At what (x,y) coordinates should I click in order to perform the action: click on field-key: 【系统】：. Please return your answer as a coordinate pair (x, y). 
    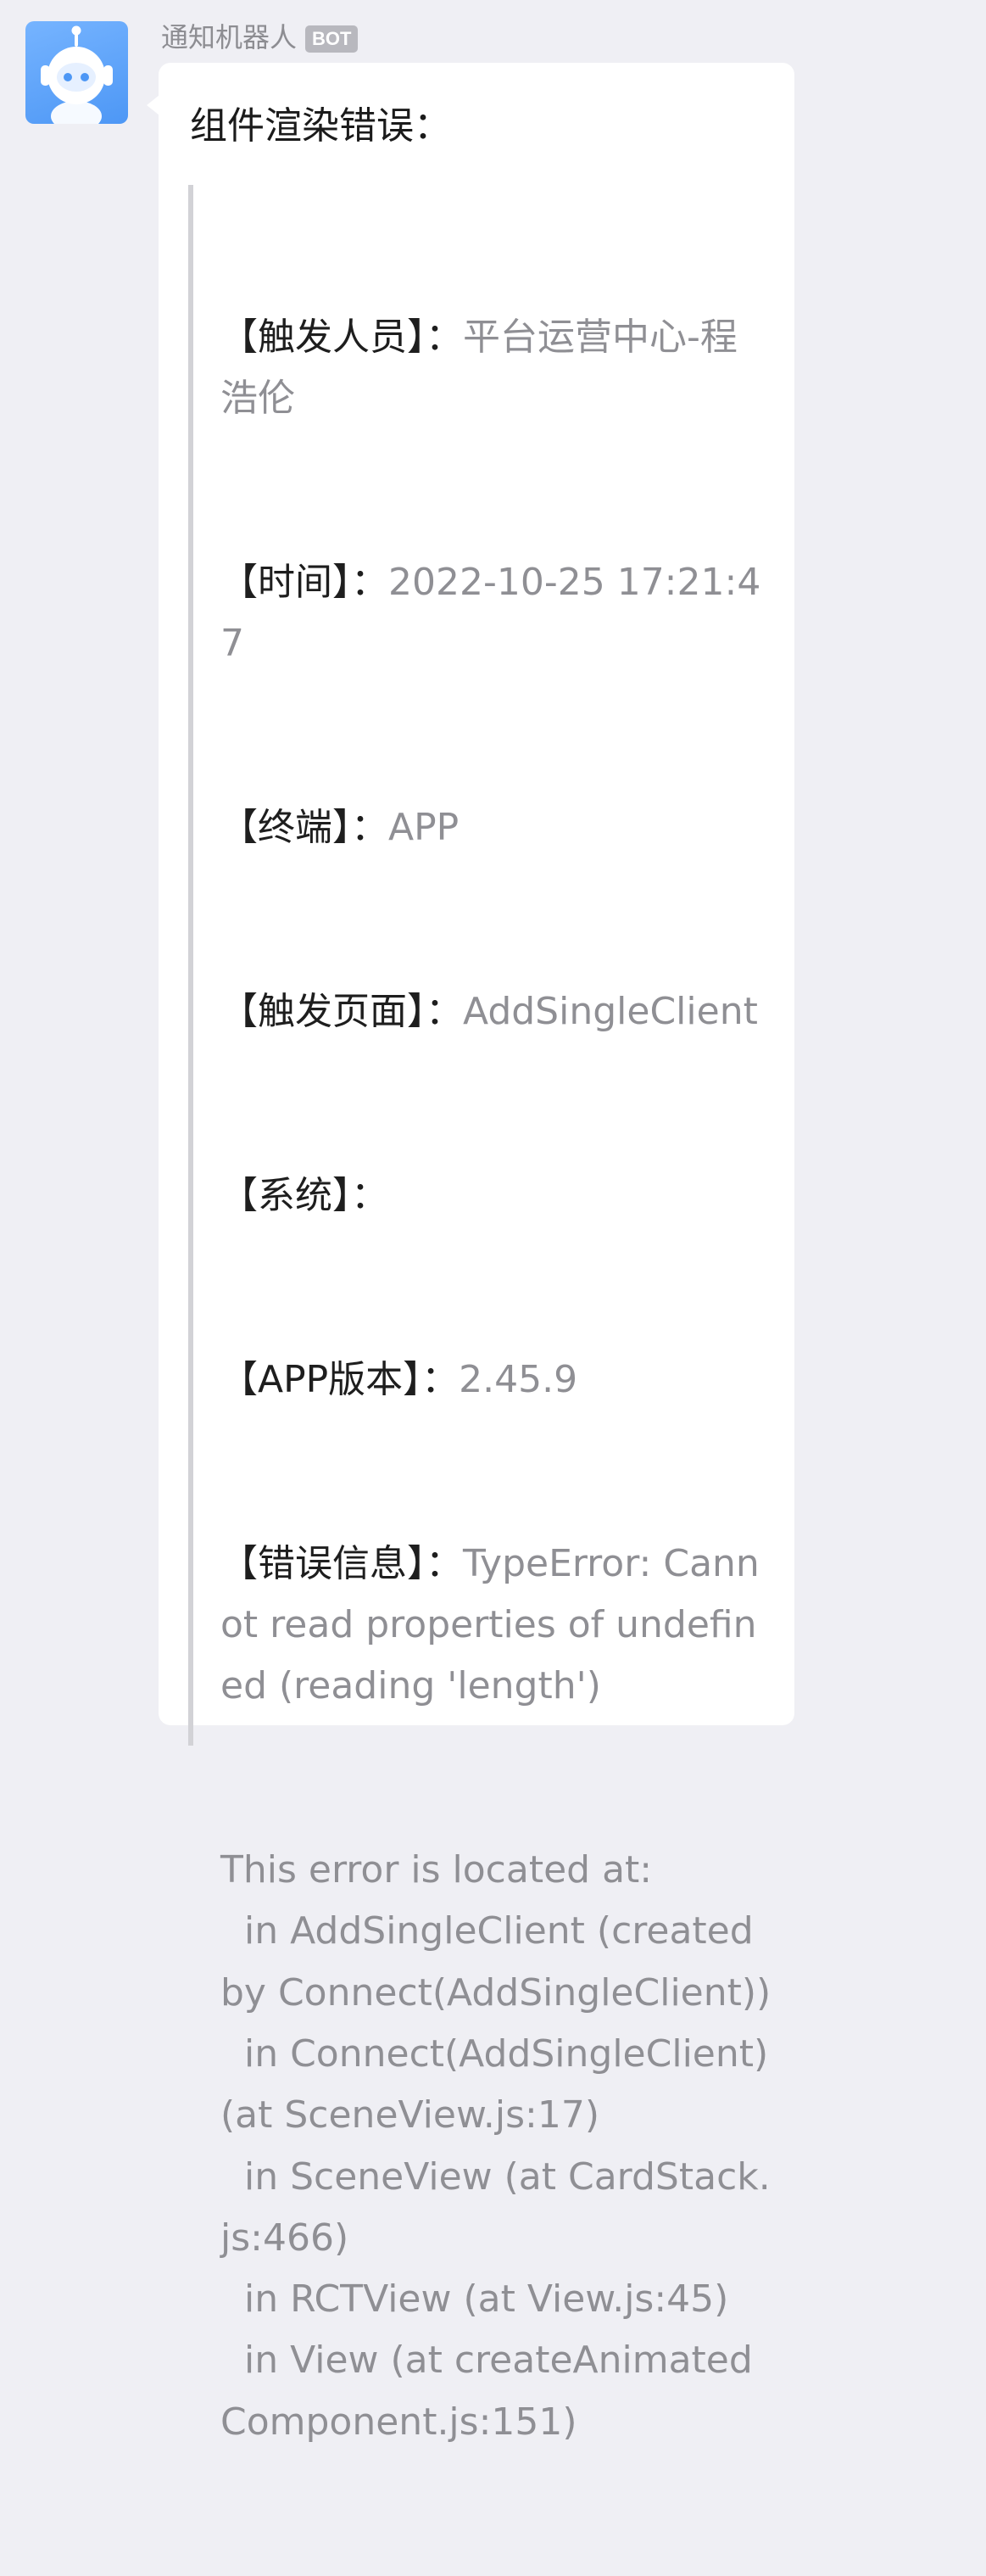
    Looking at the image, I should click on (304, 1195).